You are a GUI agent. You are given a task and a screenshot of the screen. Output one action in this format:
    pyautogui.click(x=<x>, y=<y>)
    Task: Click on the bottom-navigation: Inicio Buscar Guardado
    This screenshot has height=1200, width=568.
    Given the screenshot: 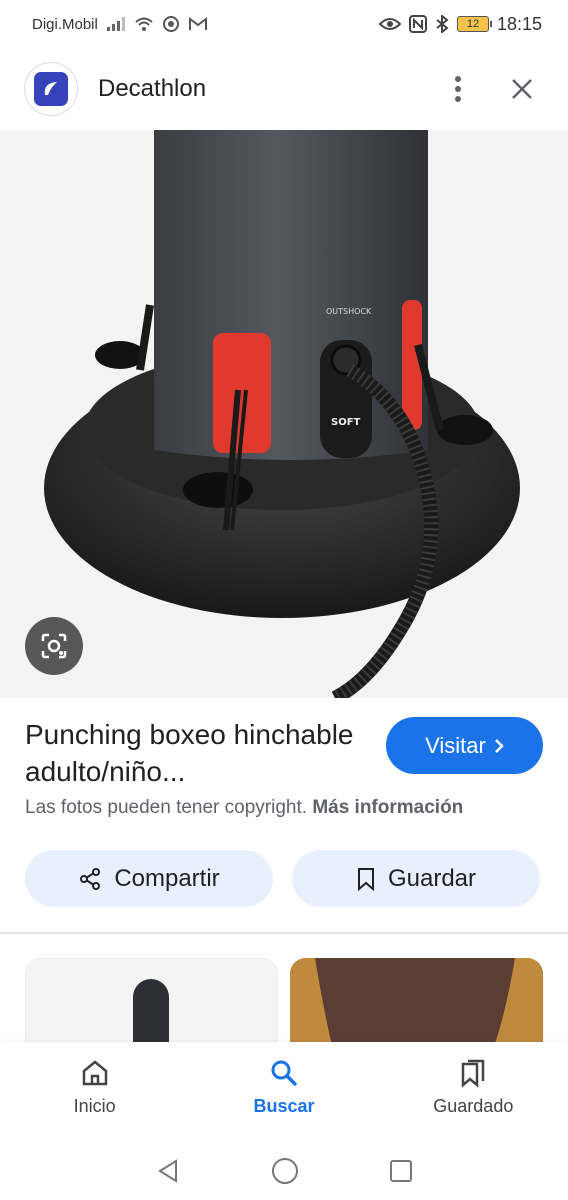 What is the action you would take?
    pyautogui.click(x=284, y=1092)
    